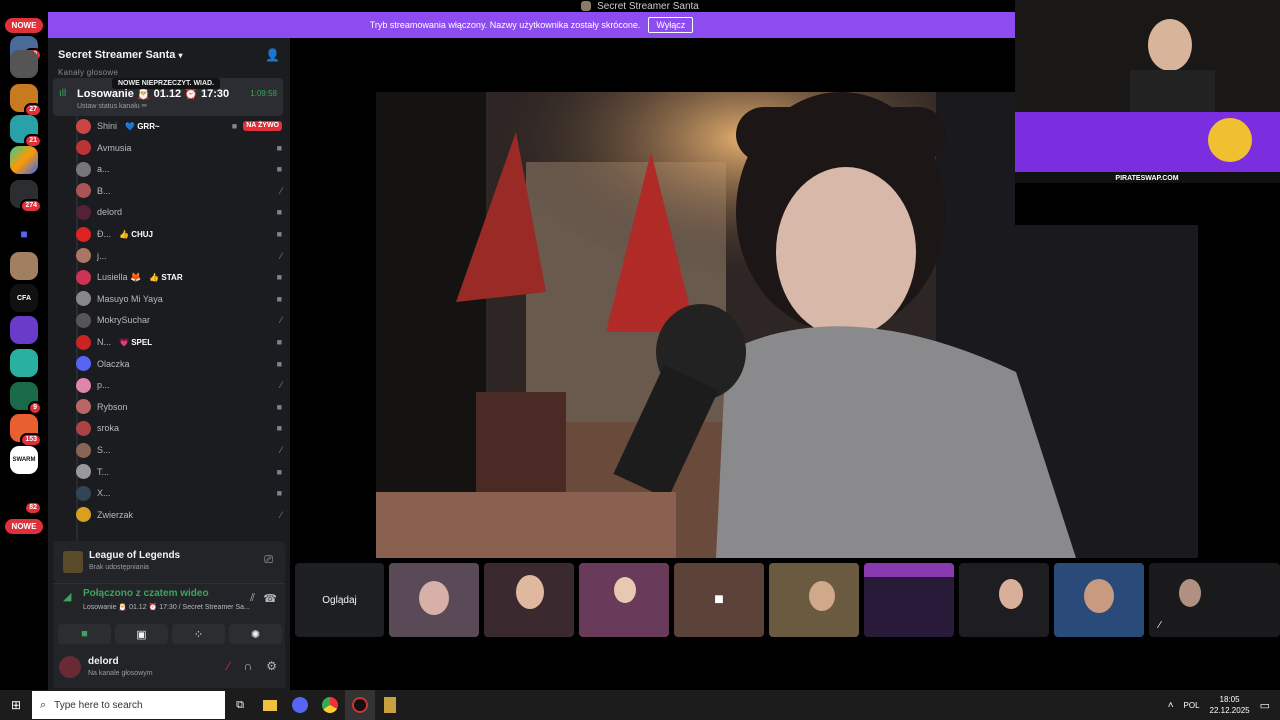  Describe the element at coordinates (84, 634) in the screenshot. I see `camera-button: ■` at that location.